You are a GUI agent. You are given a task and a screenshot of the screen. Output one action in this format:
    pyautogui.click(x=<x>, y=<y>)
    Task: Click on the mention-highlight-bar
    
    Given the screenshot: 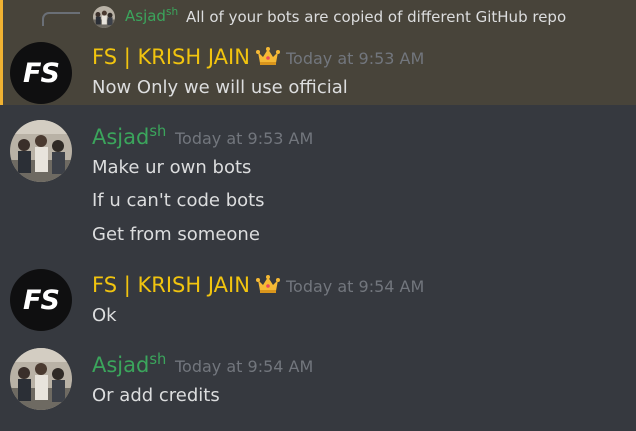 What is the action you would take?
    pyautogui.click(x=1, y=52)
    